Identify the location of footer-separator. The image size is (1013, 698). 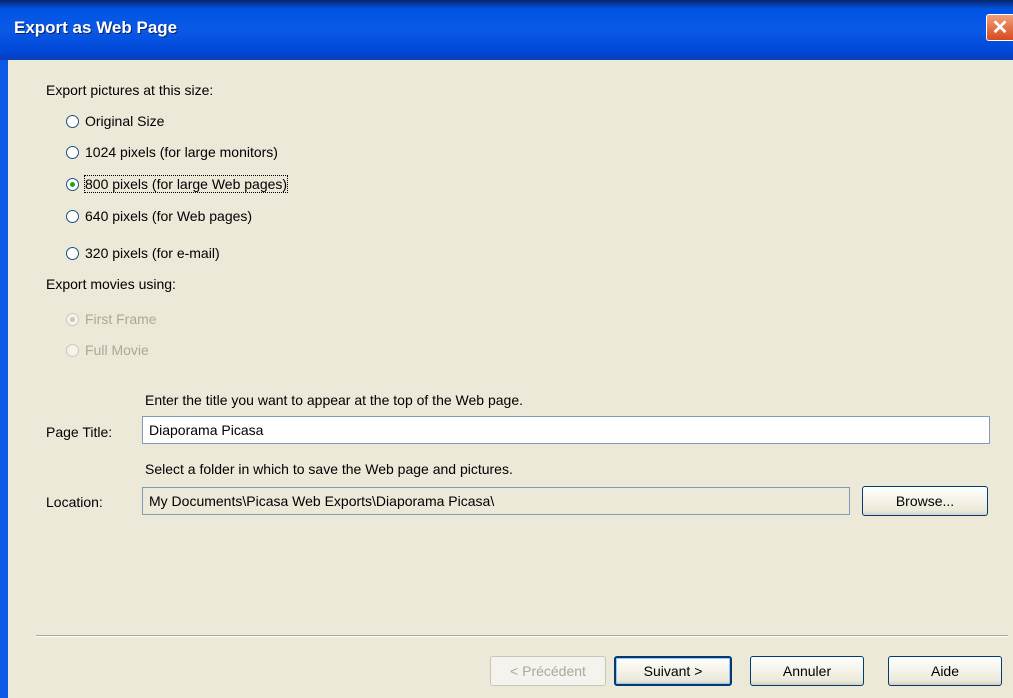
(522, 636).